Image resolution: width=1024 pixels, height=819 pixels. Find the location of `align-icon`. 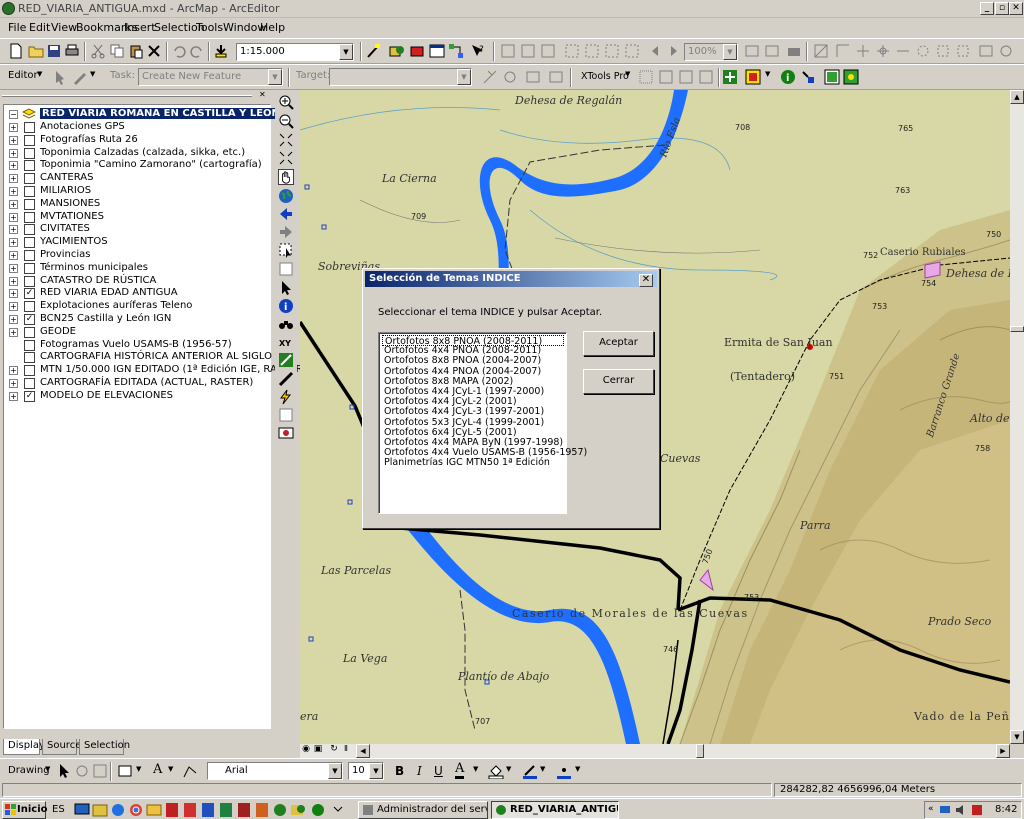

align-icon is located at coordinates (903, 51).